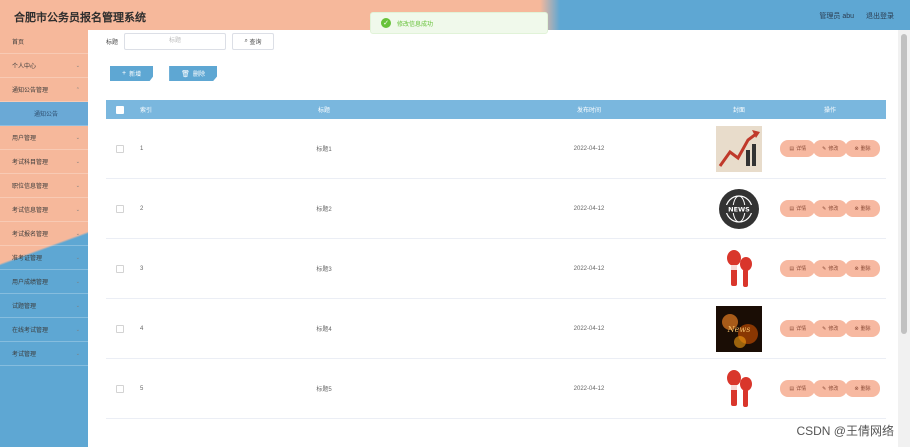 Image resolution: width=910 pixels, height=447 pixels. Describe the element at coordinates (324, 210) in the screenshot. I see `row-title: 标题2` at that location.